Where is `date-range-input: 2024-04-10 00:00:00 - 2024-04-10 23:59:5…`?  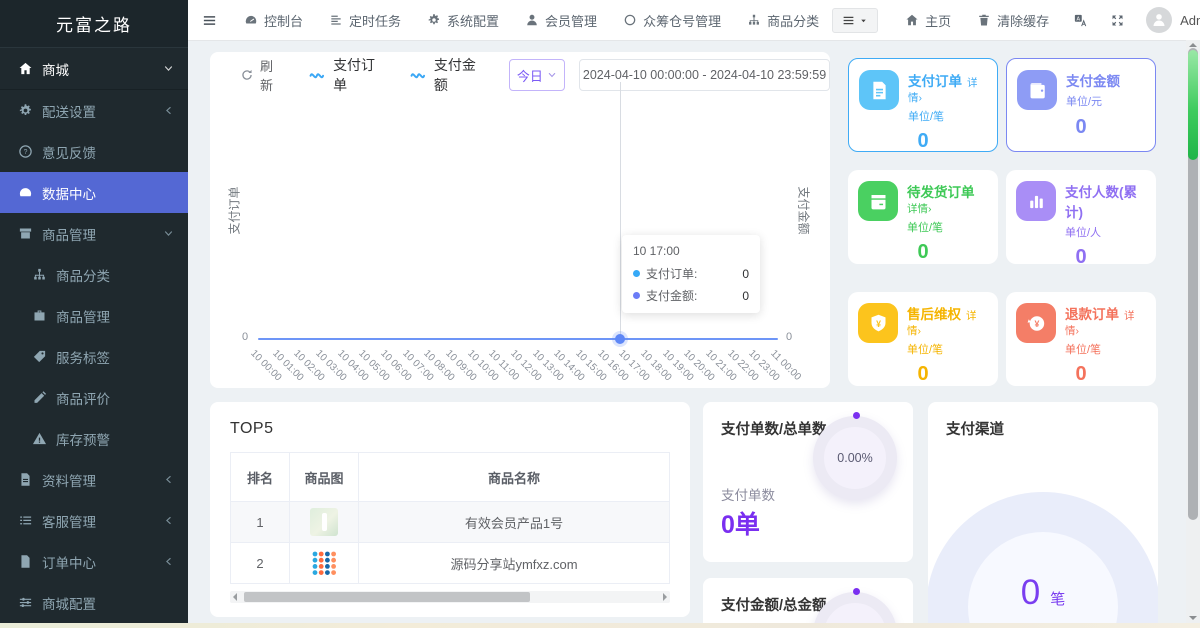 date-range-input: 2024-04-10 00:00:00 - 2024-04-10 23:59:5… is located at coordinates (704, 75).